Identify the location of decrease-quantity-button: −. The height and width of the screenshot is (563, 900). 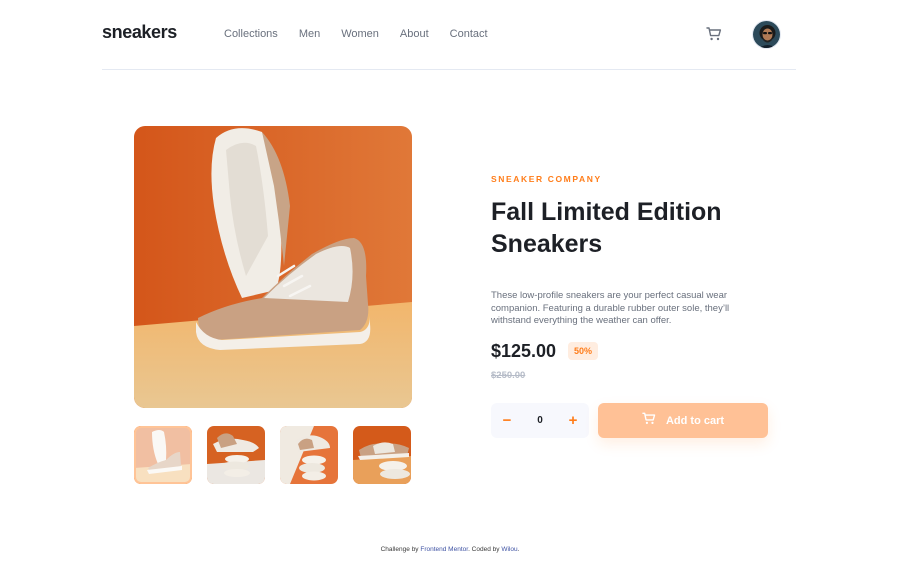
(507, 420).